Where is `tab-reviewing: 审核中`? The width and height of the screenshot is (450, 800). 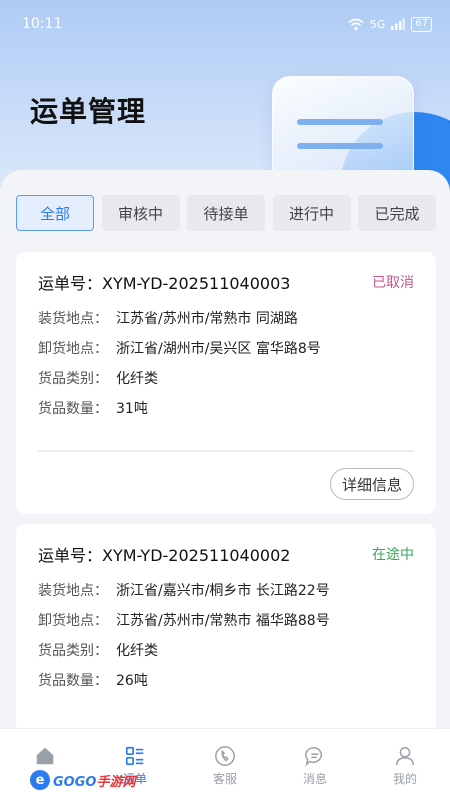 tab-reviewing: 审核中 is located at coordinates (140, 213).